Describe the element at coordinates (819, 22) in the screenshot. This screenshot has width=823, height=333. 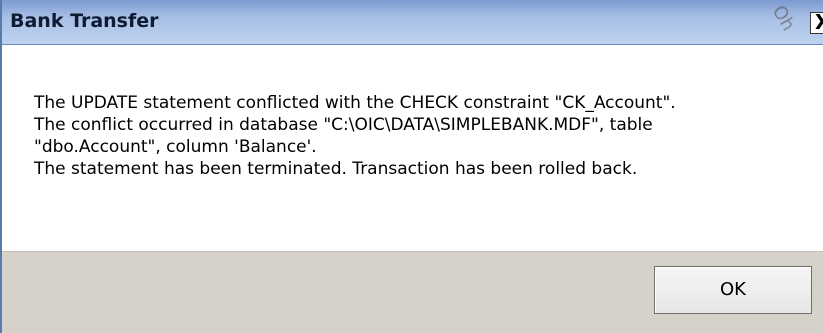
I see `close-icon: X` at that location.